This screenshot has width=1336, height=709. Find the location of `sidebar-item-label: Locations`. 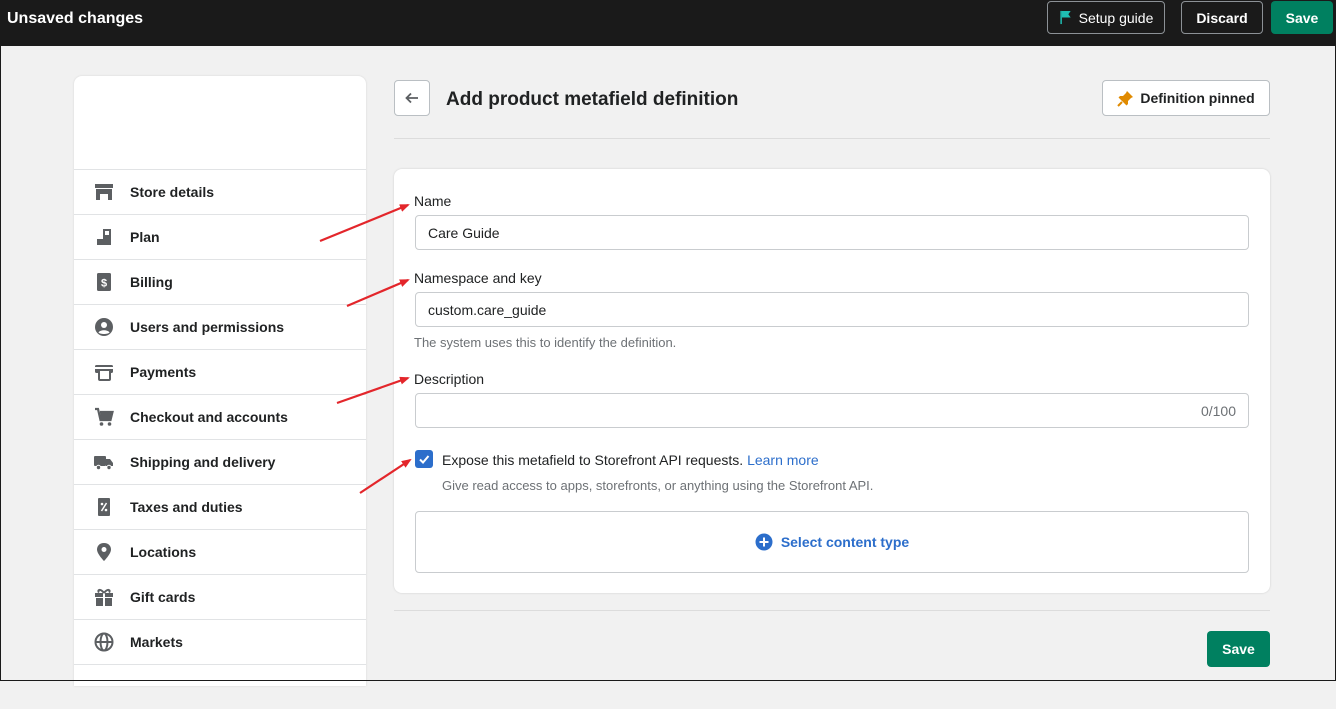

sidebar-item-label: Locations is located at coordinates (163, 552).